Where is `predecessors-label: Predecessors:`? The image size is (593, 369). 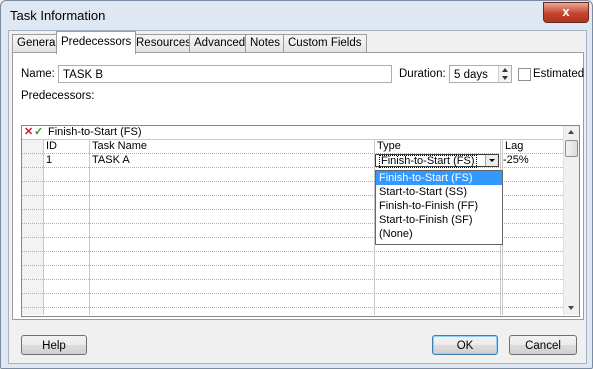
predecessors-label: Predecessors: is located at coordinates (58, 96).